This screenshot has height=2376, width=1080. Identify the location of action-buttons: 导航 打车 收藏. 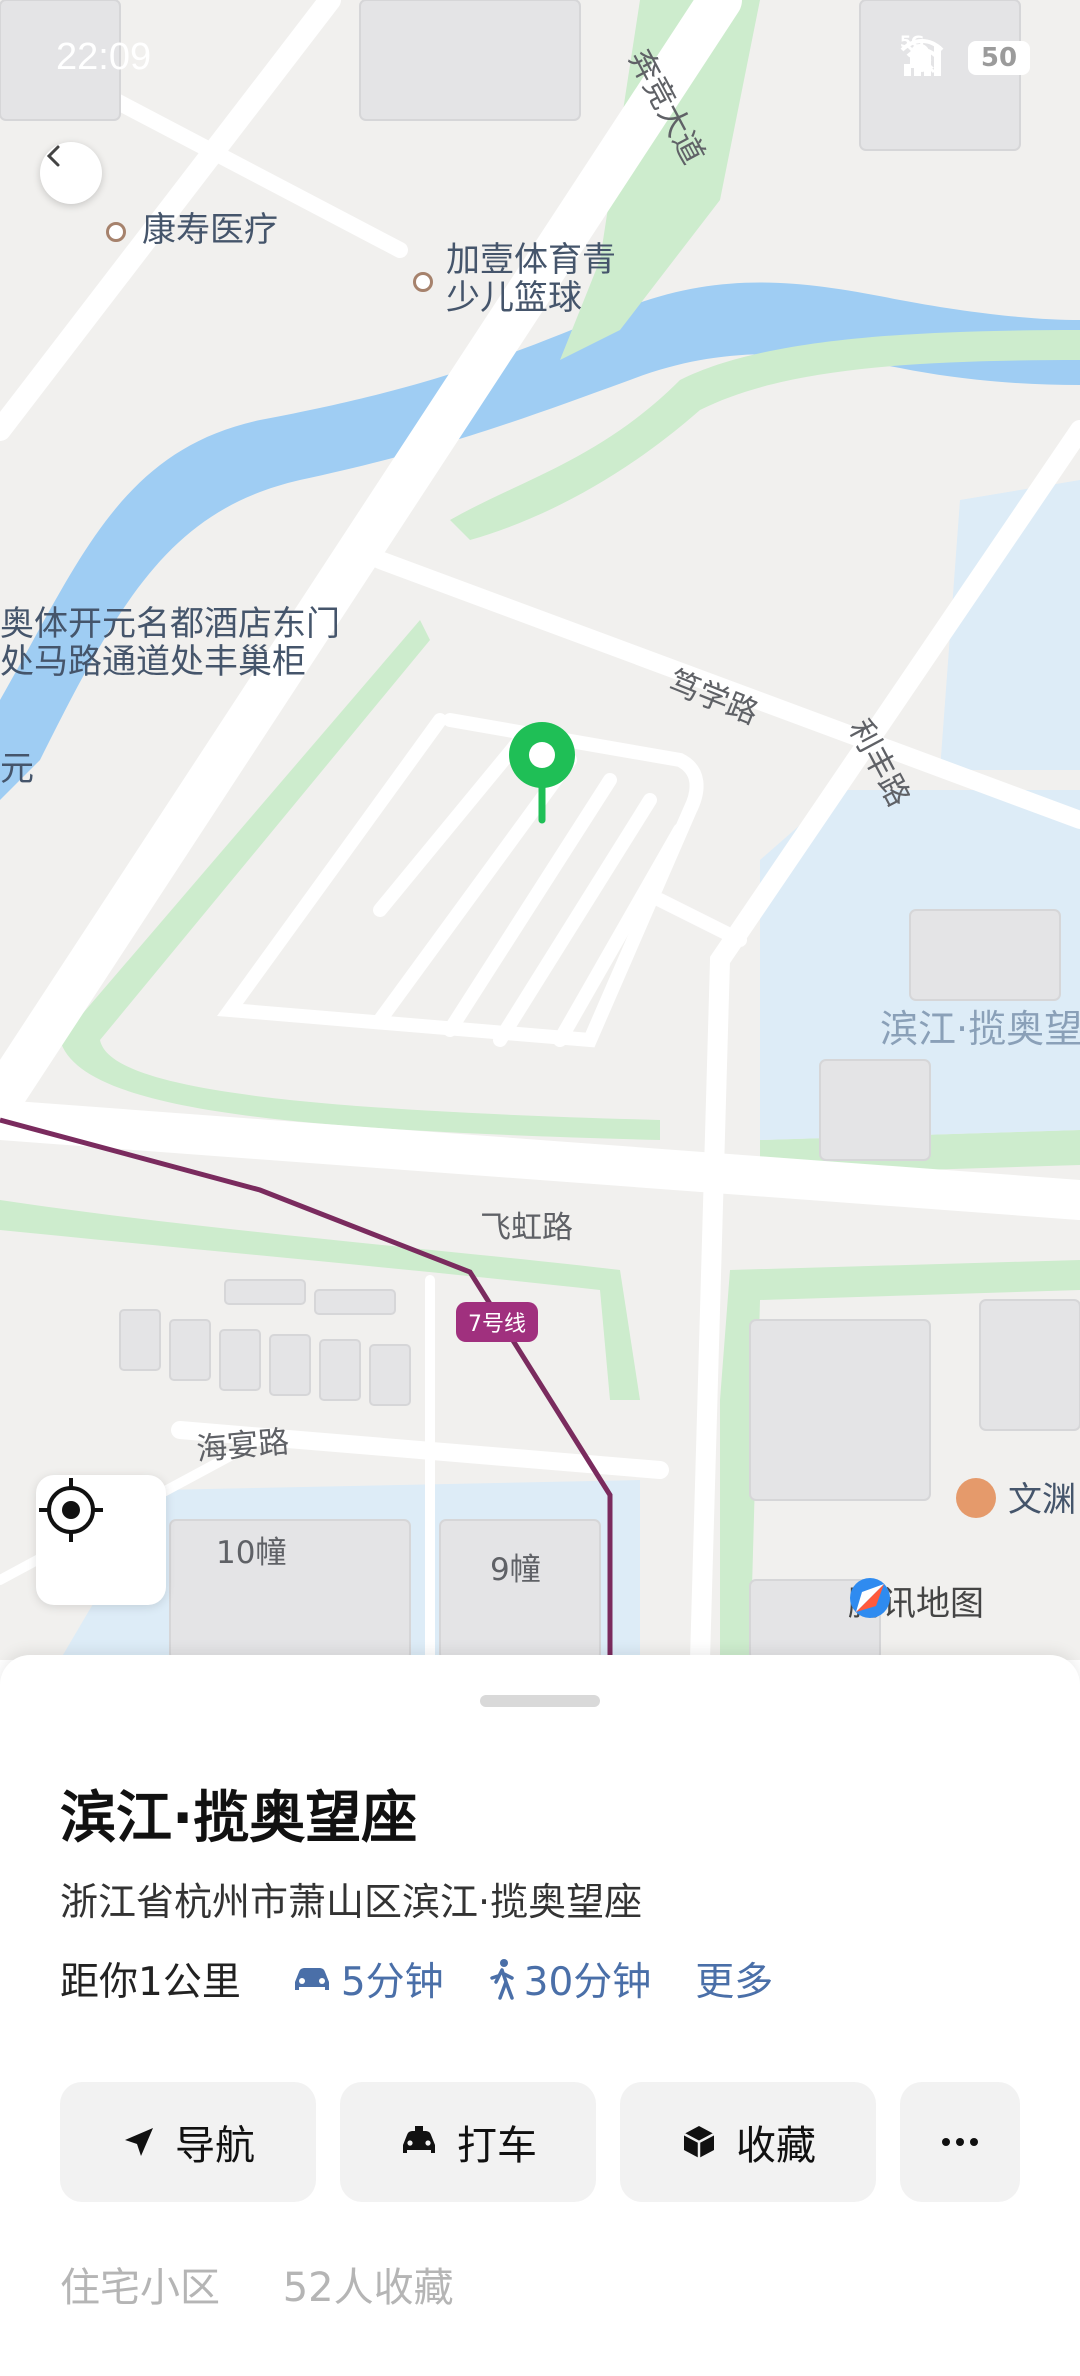
(540, 2142).